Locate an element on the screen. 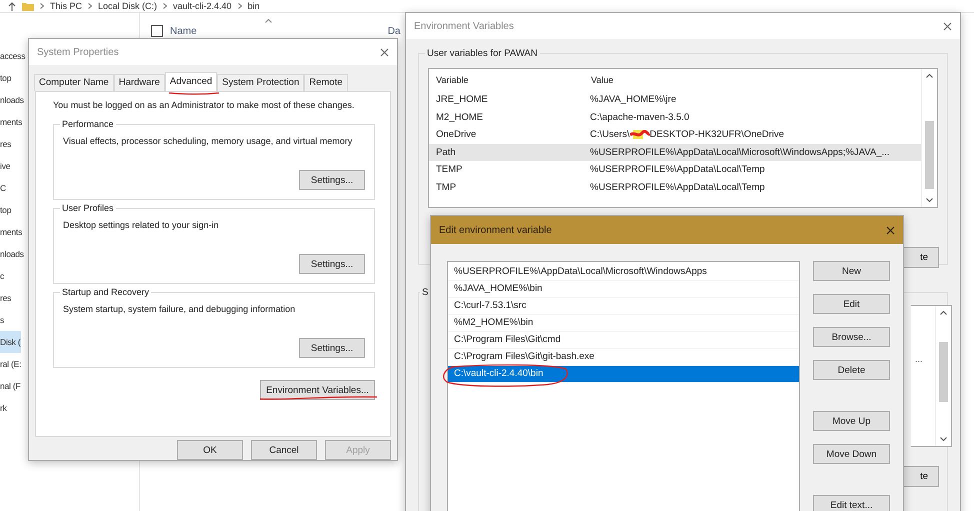 The height and width of the screenshot is (511, 974). list-item: C:\vault-cli-2.4.40\bin is located at coordinates (623, 374).